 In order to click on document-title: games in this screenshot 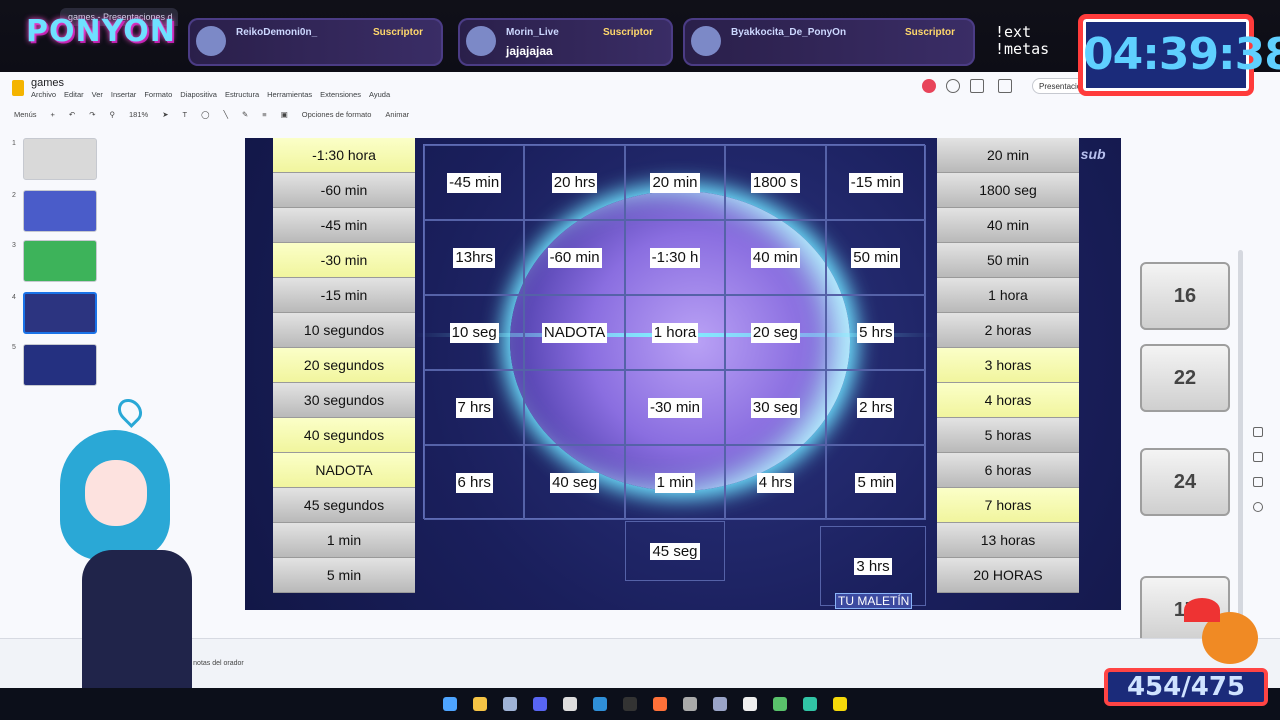, I will do `click(47, 83)`.